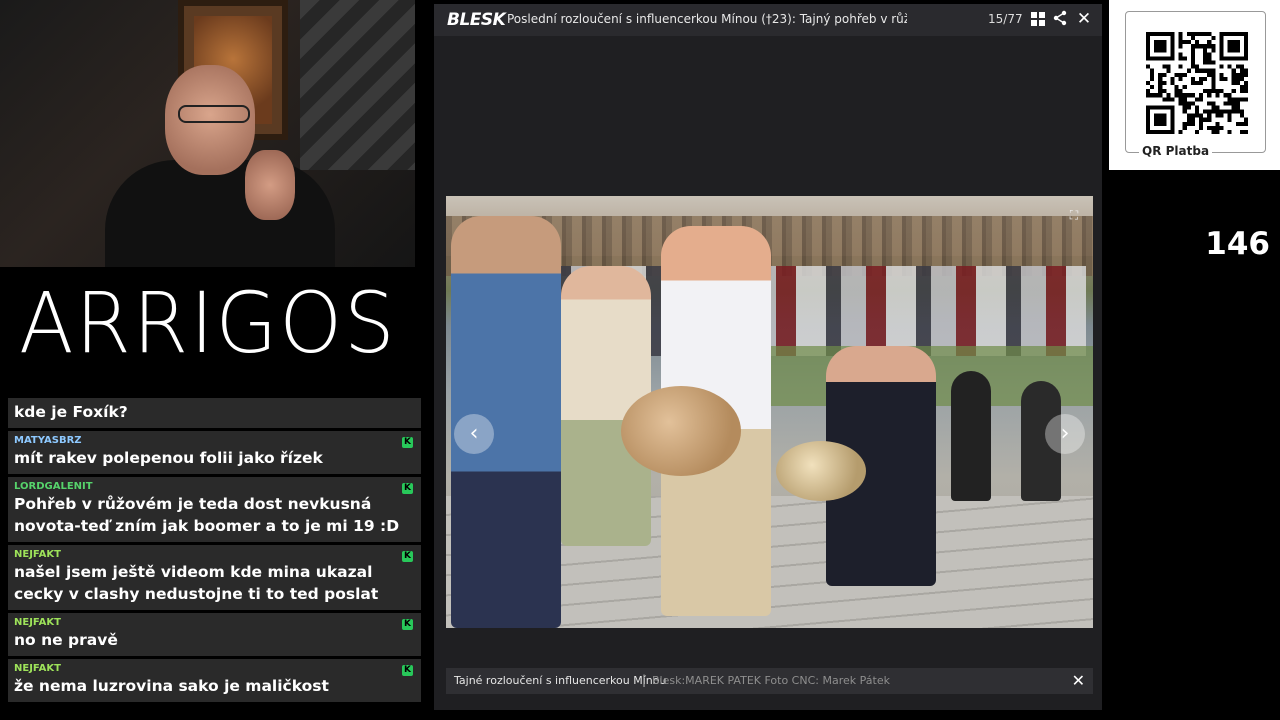 The height and width of the screenshot is (720, 1280). Describe the element at coordinates (66, 640) in the screenshot. I see `chat-text: no ne pravě` at that location.